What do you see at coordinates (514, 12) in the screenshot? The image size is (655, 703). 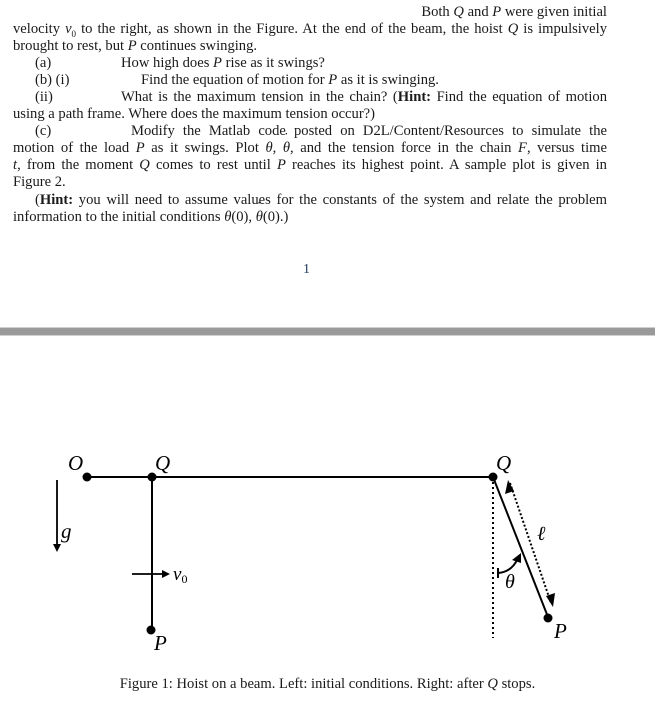 I see `text-line-1: Both Q and P were given initial` at bounding box center [514, 12].